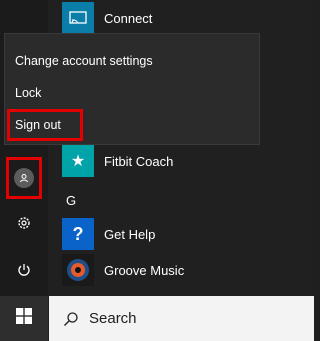  I want to click on windows-logo-icon, so click(24, 318).